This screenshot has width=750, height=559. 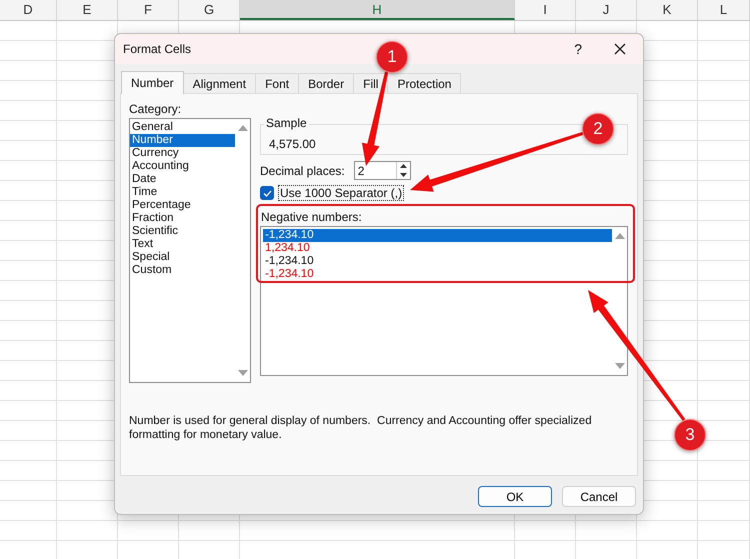 What do you see at coordinates (724, 10) in the screenshot?
I see `column-header: L` at bounding box center [724, 10].